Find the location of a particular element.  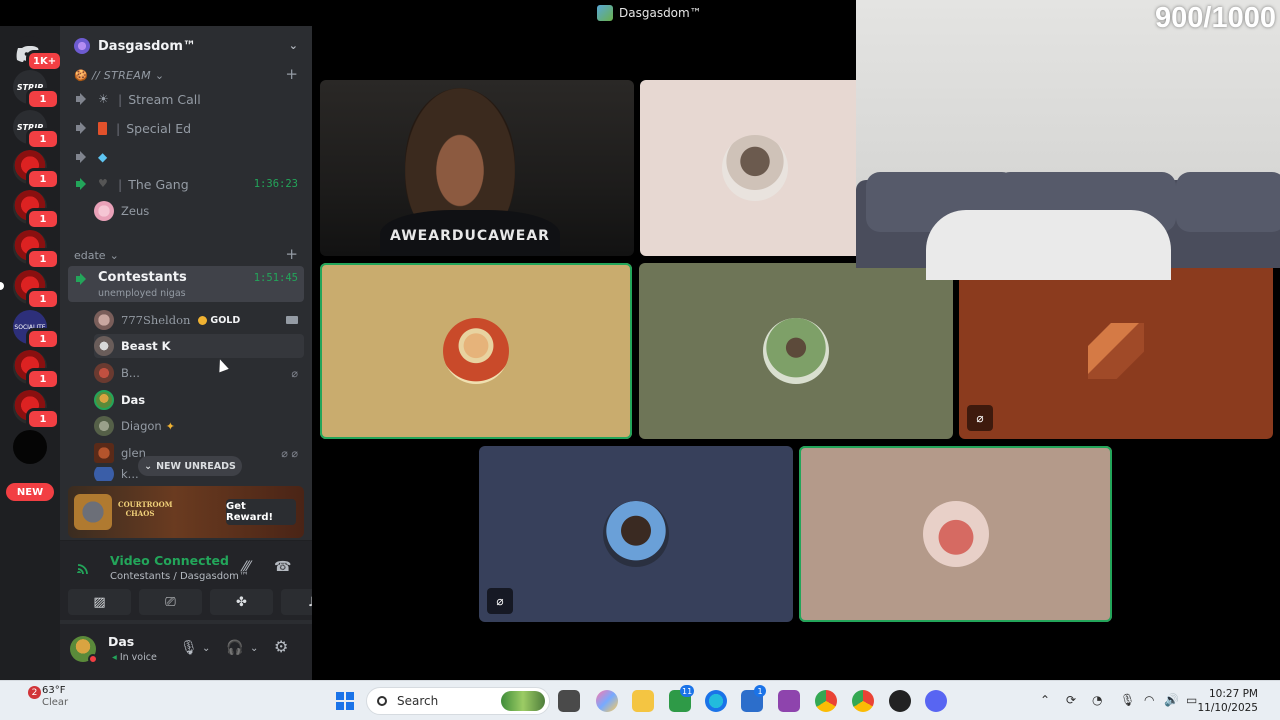

channel-contestants: Contestants 1:51:45 unemployed nigas is located at coordinates (186, 284).